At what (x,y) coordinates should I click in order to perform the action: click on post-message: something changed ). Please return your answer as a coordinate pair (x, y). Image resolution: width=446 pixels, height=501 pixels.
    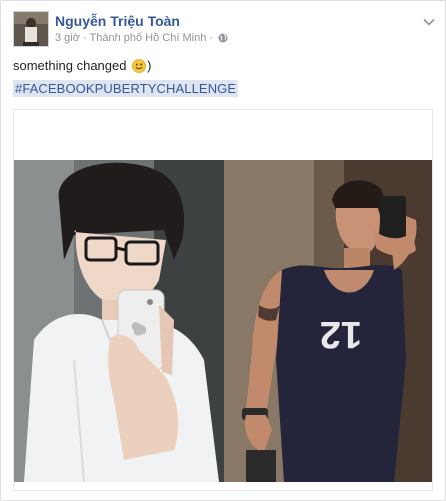
    Looking at the image, I should click on (82, 65).